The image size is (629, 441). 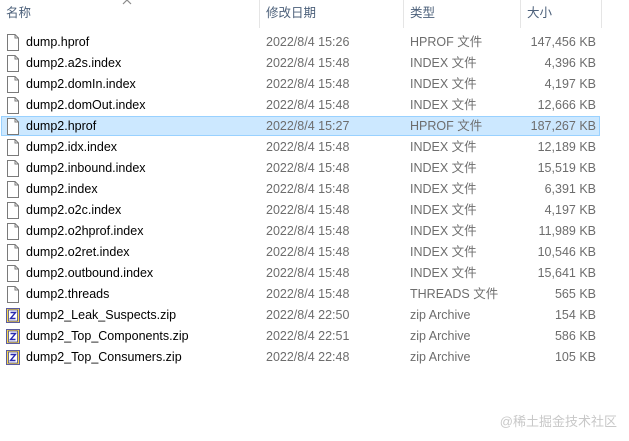 What do you see at coordinates (19, 13) in the screenshot?
I see `column-header-name-label: 名称` at bounding box center [19, 13].